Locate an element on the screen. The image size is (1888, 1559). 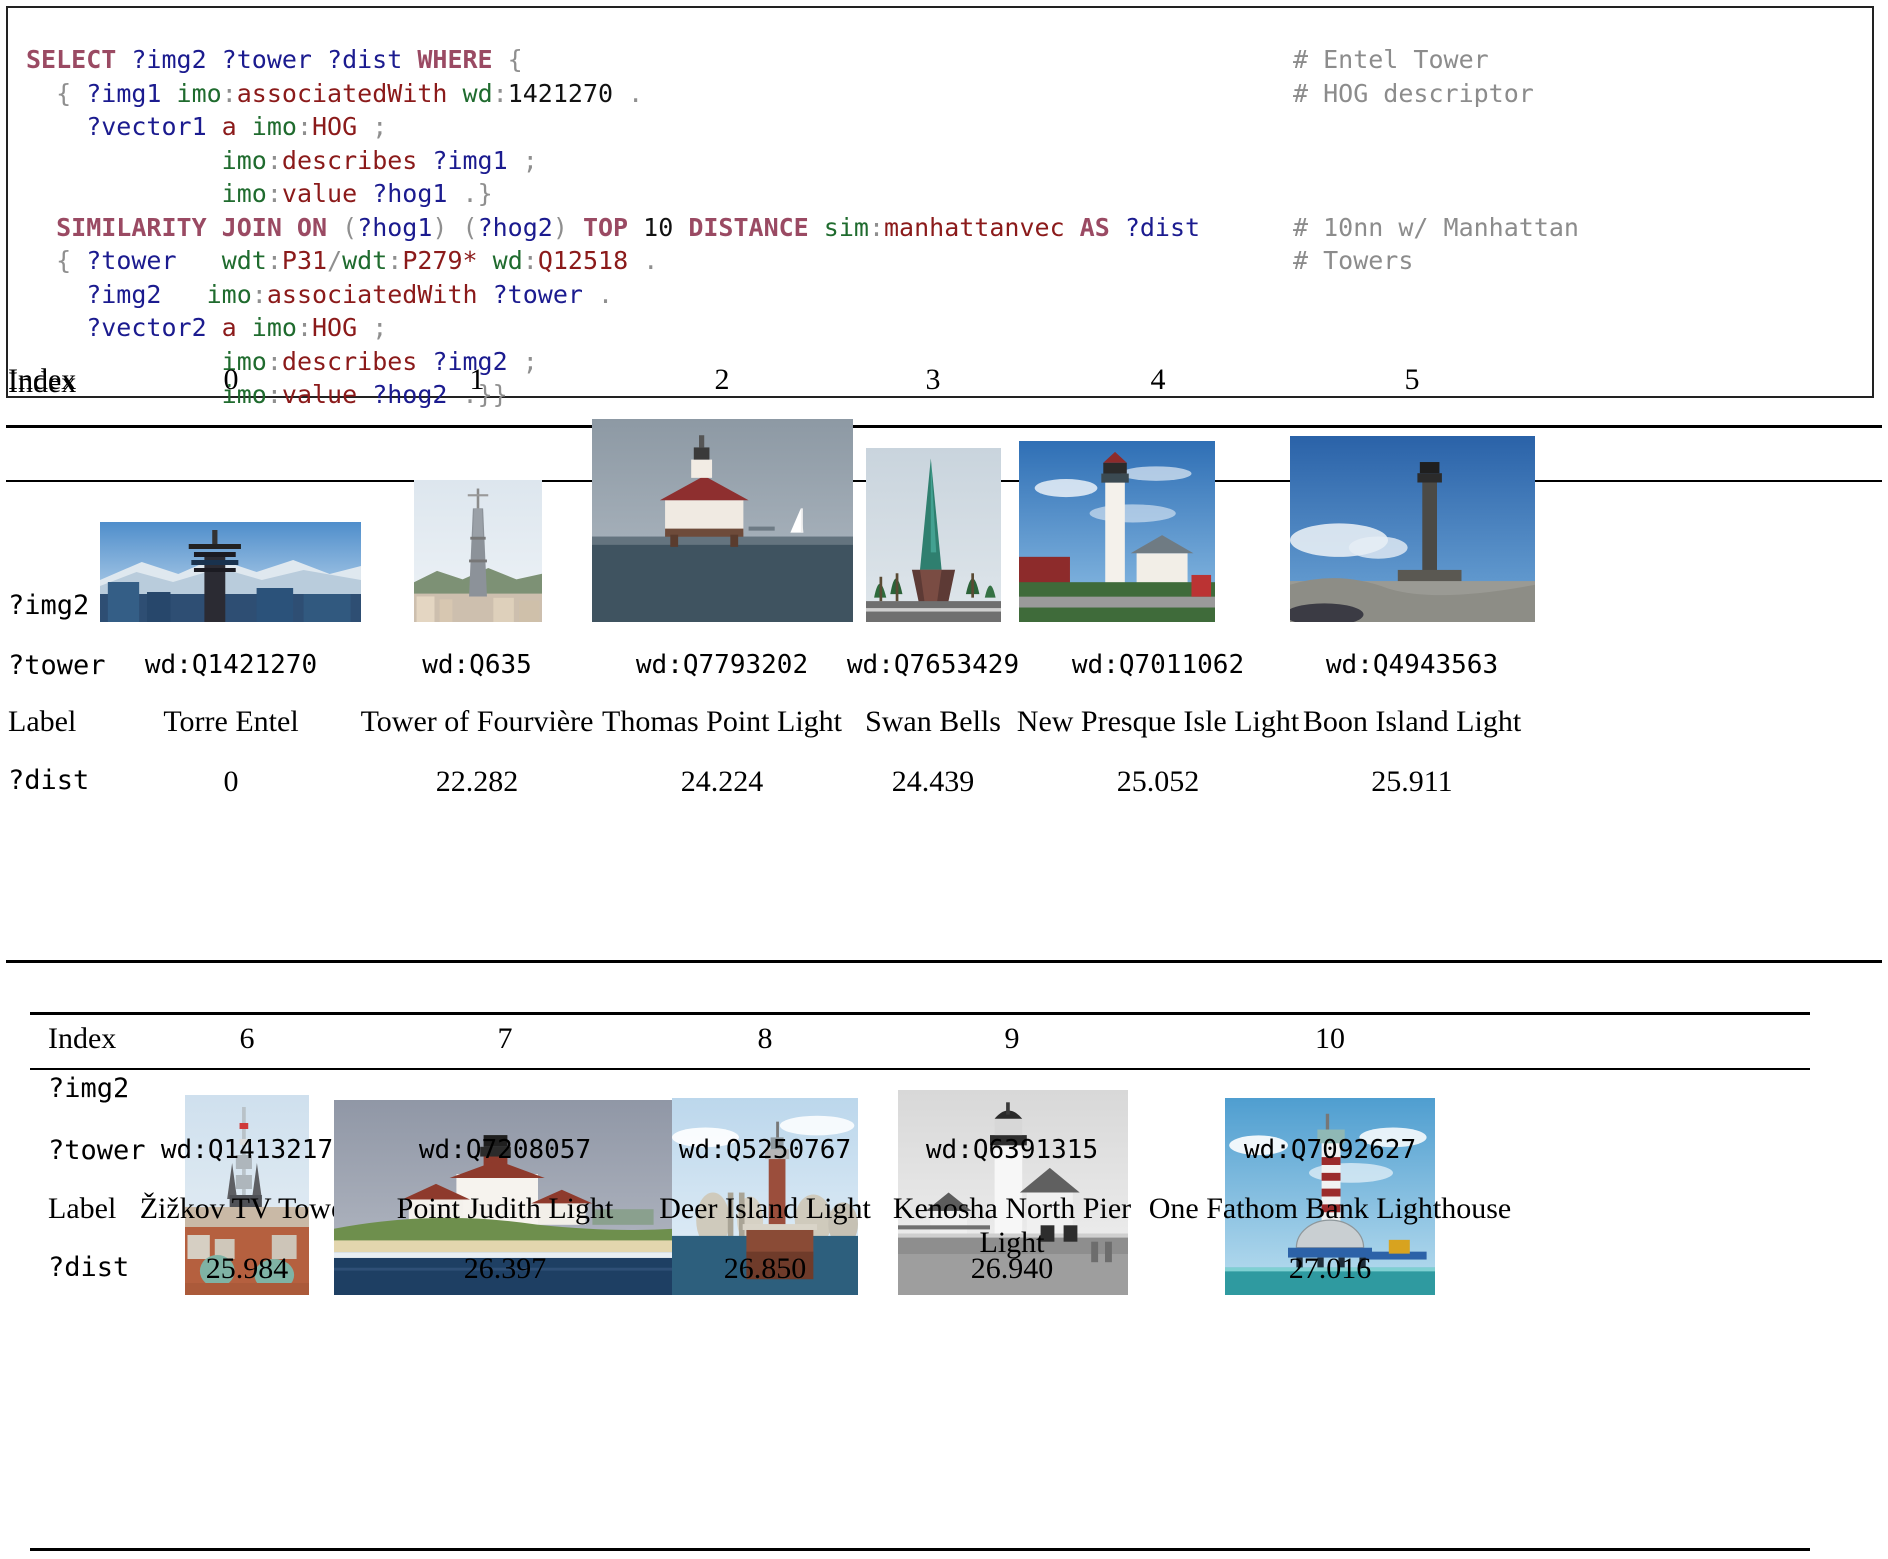
table2-dist-3: 26.940 is located at coordinates (1012, 1268).